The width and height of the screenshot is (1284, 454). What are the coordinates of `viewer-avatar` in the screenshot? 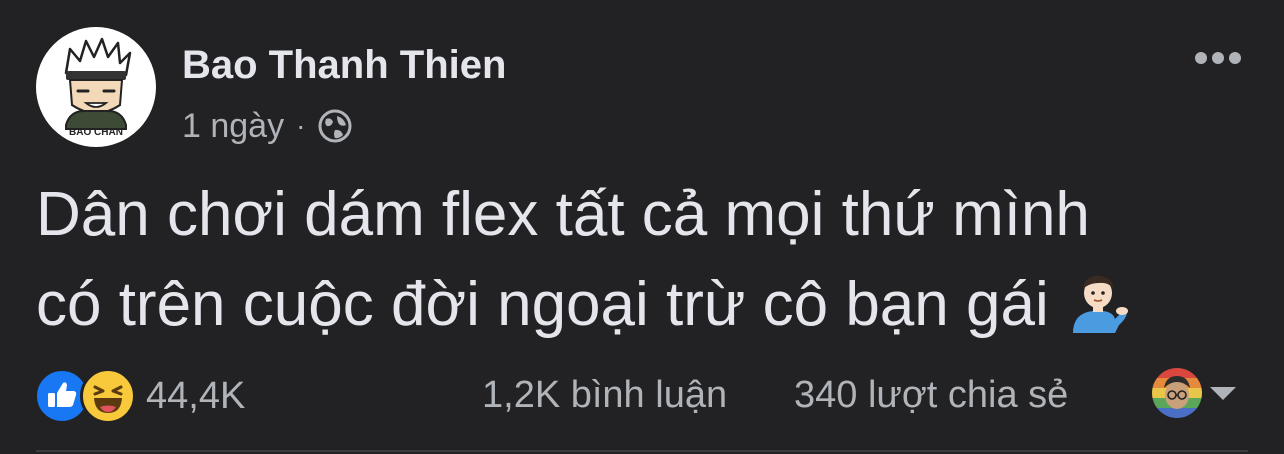 It's located at (1177, 393).